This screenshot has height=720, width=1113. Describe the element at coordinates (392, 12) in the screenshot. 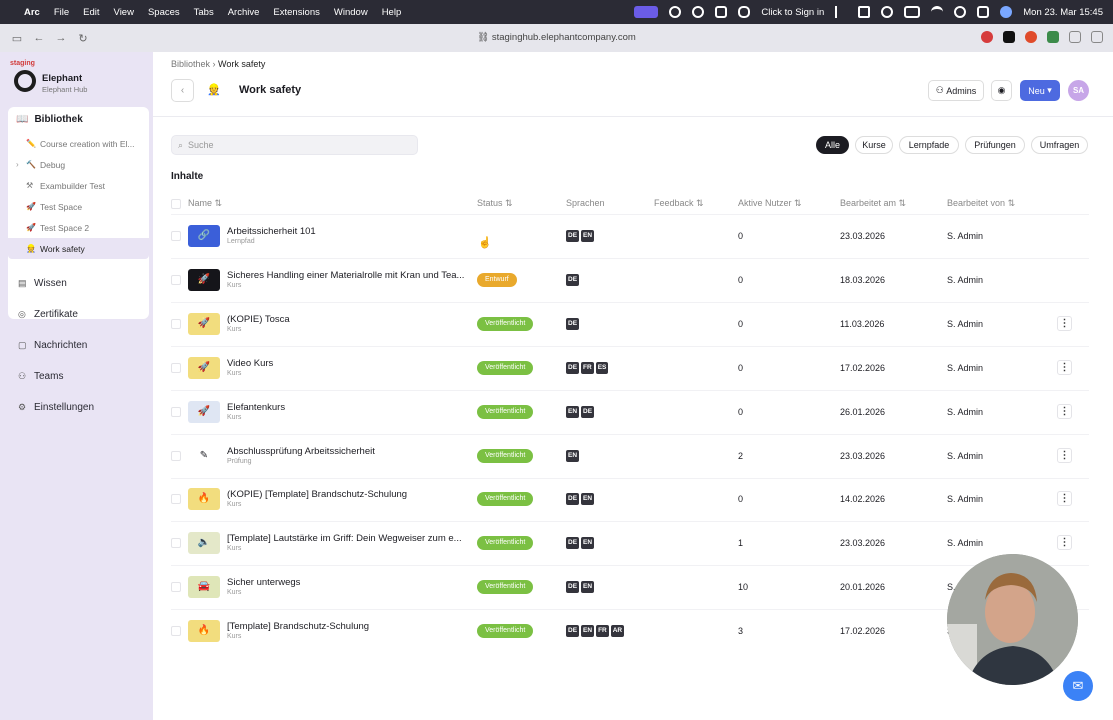

I see `menu-help: Help` at that location.